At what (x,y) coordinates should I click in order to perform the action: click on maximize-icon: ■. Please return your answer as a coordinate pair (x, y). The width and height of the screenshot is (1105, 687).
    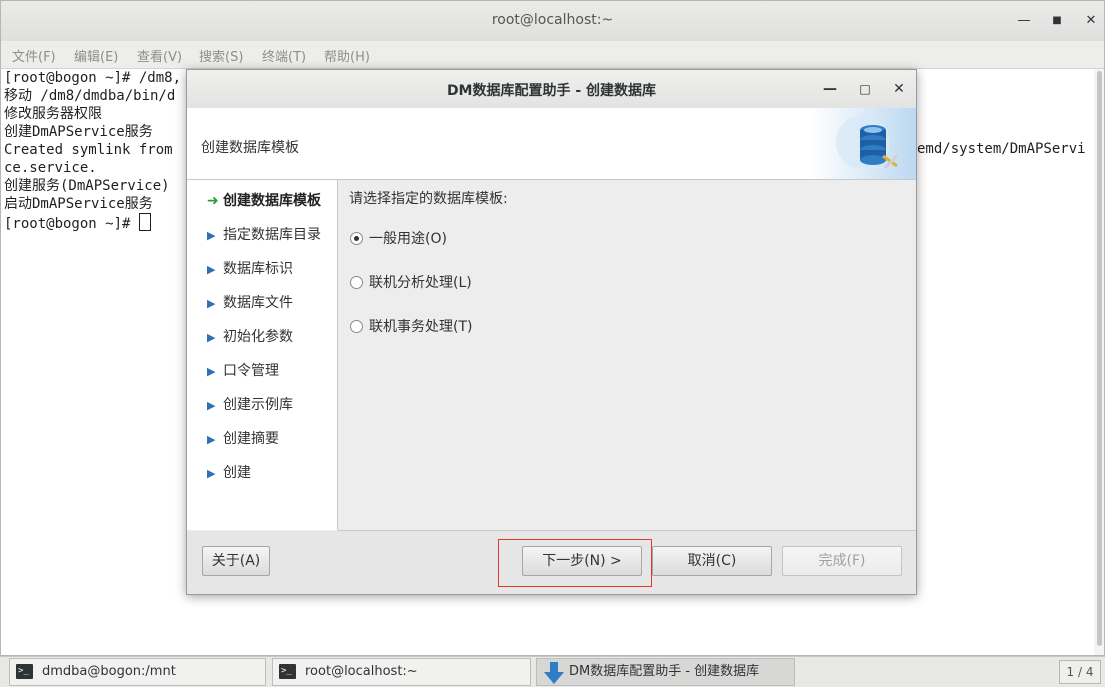
    Looking at the image, I should click on (1057, 21).